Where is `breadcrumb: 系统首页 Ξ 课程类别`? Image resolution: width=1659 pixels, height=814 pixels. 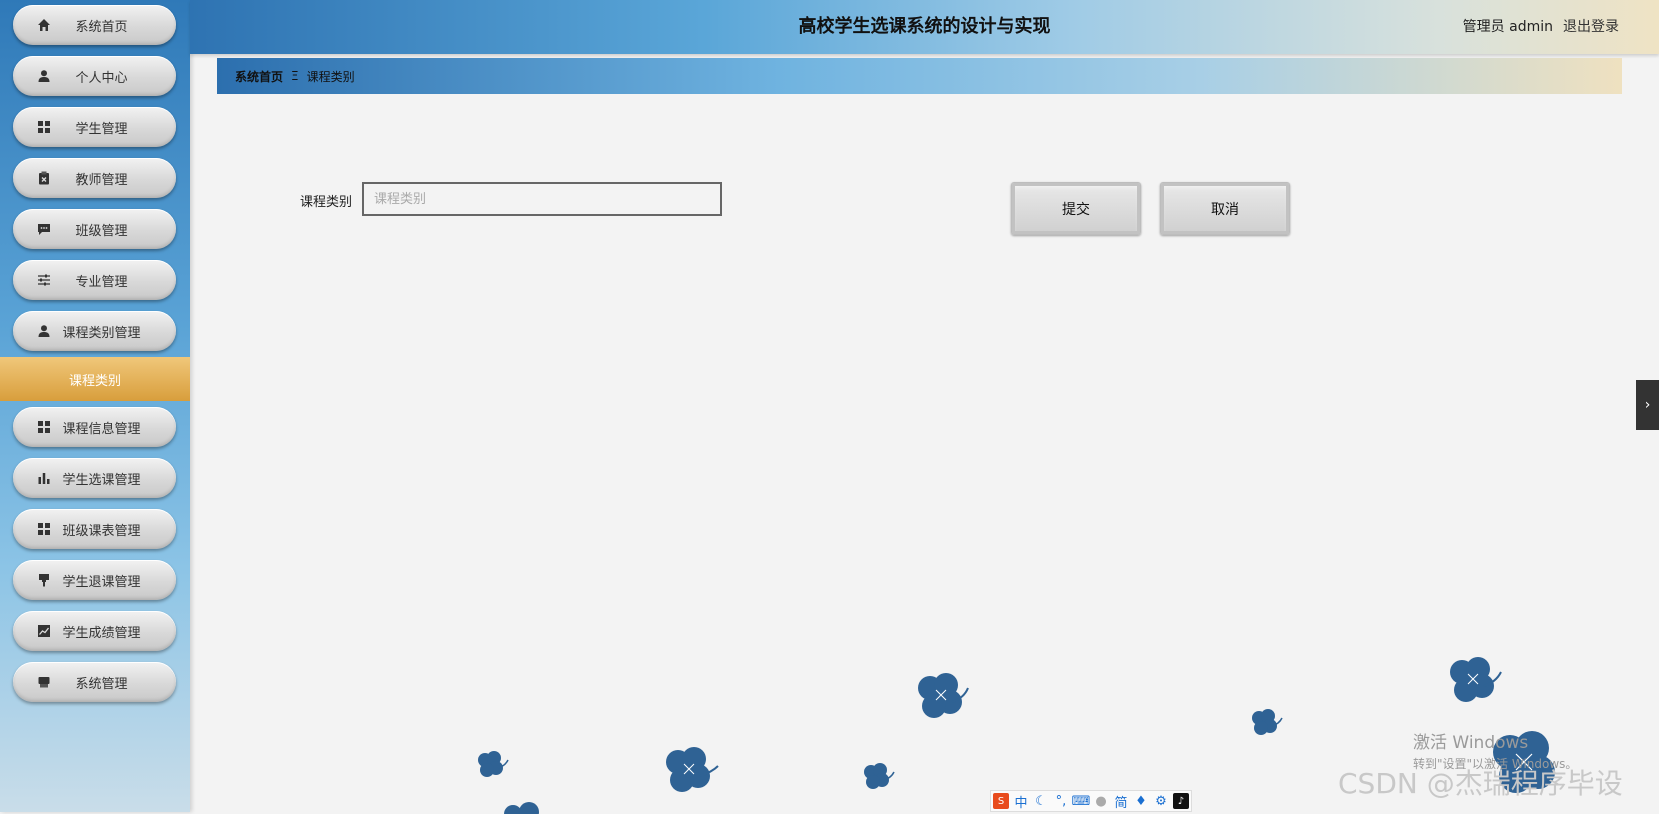
breadcrumb: 系统首页 Ξ 课程类别 is located at coordinates (919, 76).